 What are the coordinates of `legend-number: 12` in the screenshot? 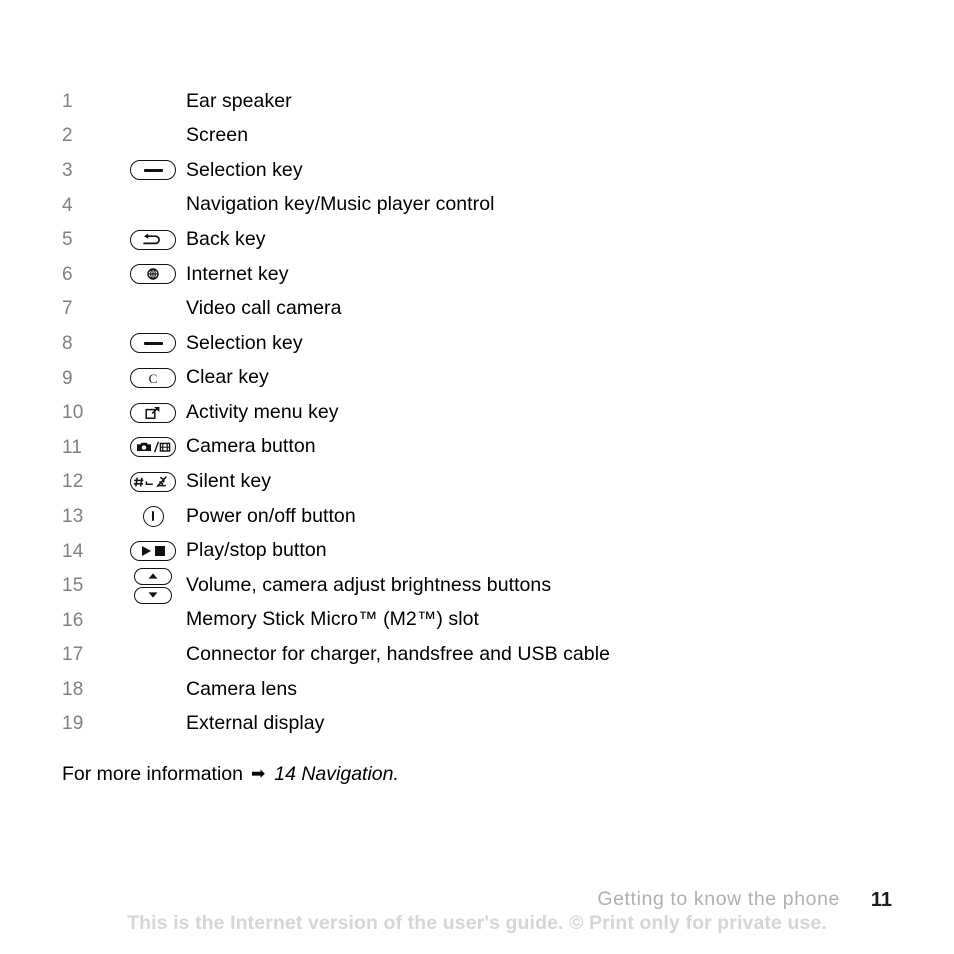 It's located at (73, 482).